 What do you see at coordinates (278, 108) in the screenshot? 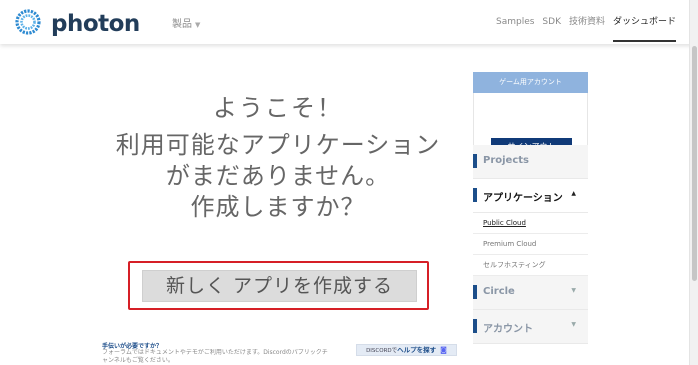
I see `welcome-heading: ようこそ！` at bounding box center [278, 108].